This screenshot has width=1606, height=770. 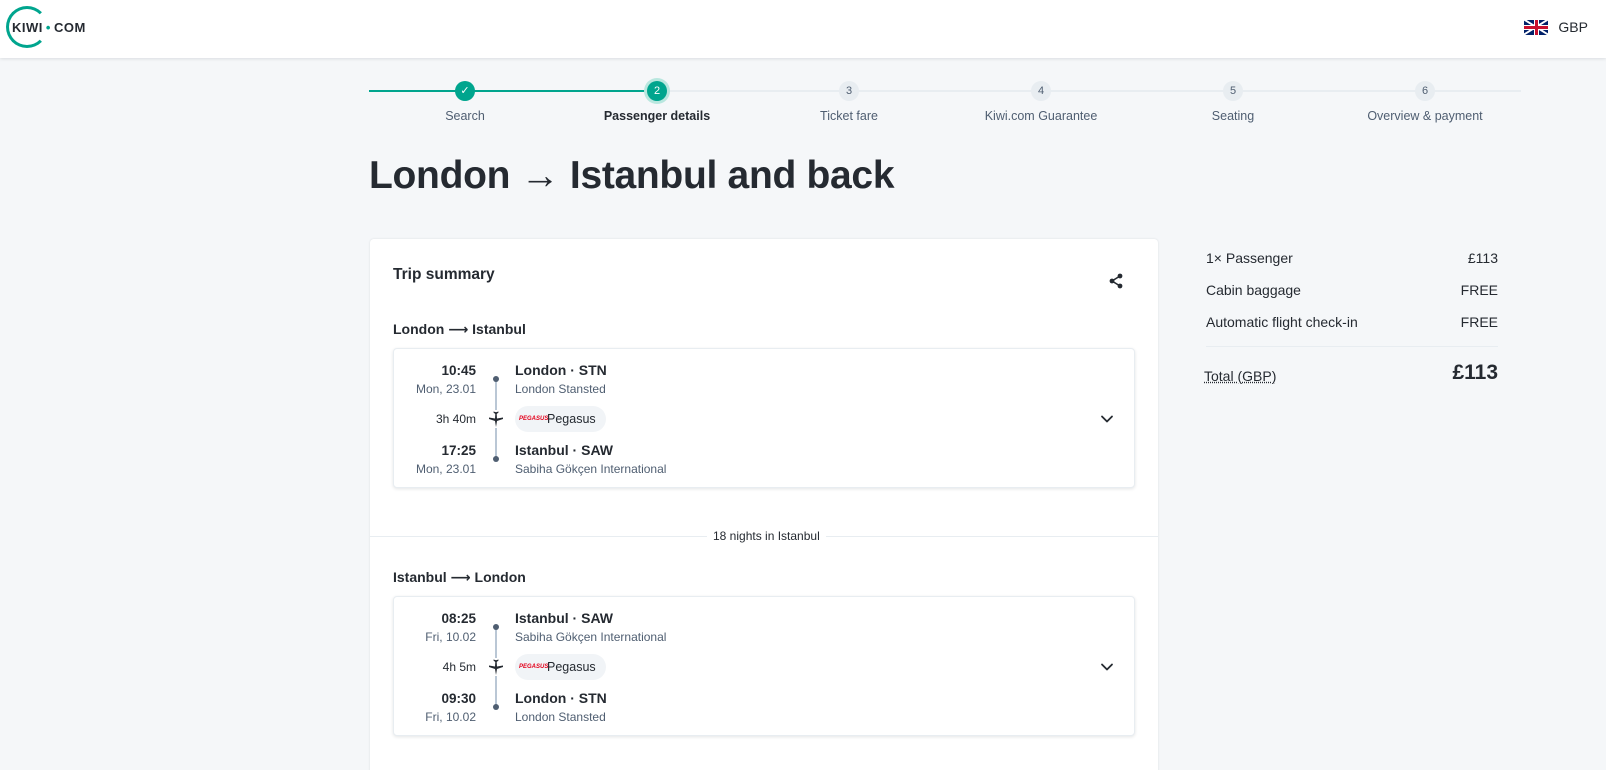 I want to click on step-overview-payment: 6 Overview & payment, so click(x=1425, y=101).